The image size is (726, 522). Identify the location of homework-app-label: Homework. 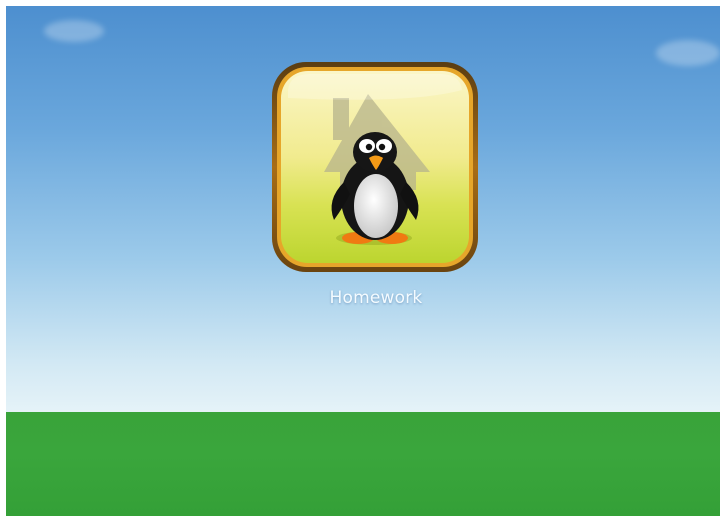
(376, 298).